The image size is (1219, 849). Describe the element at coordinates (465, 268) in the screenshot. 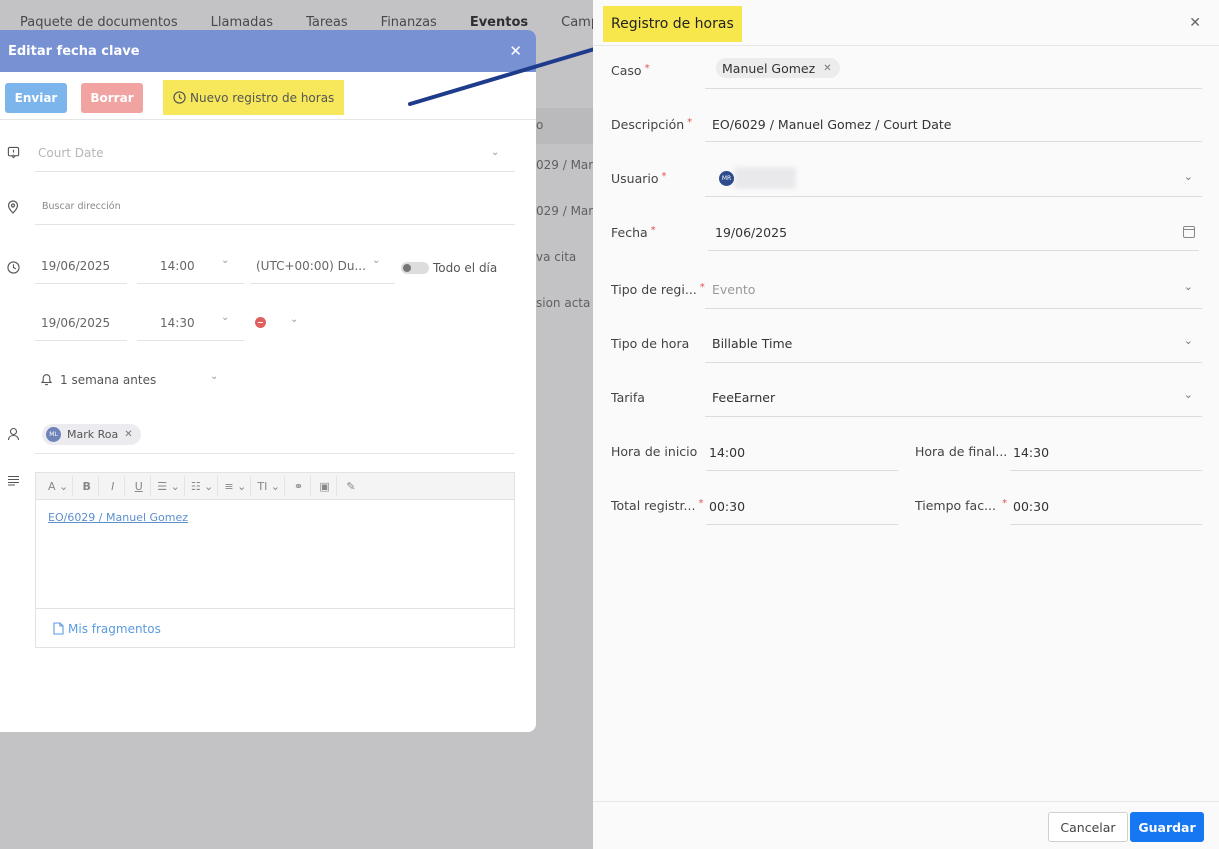

I see `all-day-label: Todo el día` at that location.